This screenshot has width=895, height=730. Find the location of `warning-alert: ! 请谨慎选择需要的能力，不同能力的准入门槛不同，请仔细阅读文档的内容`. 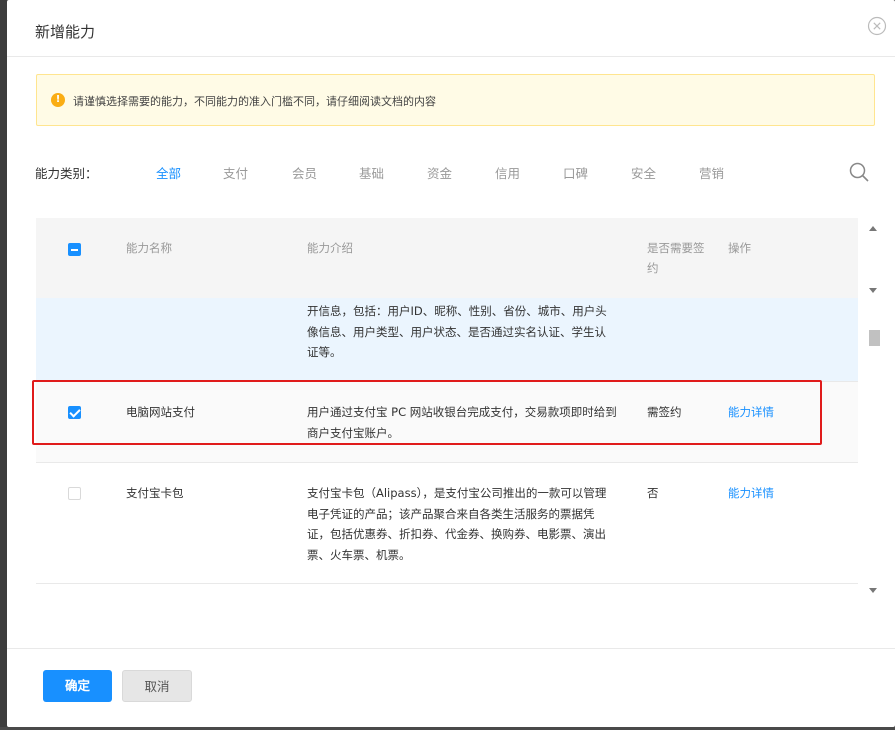

warning-alert: ! 请谨慎选择需要的能力，不同能力的准入门槛不同，请仔细阅读文档的内容 is located at coordinates (455, 100).